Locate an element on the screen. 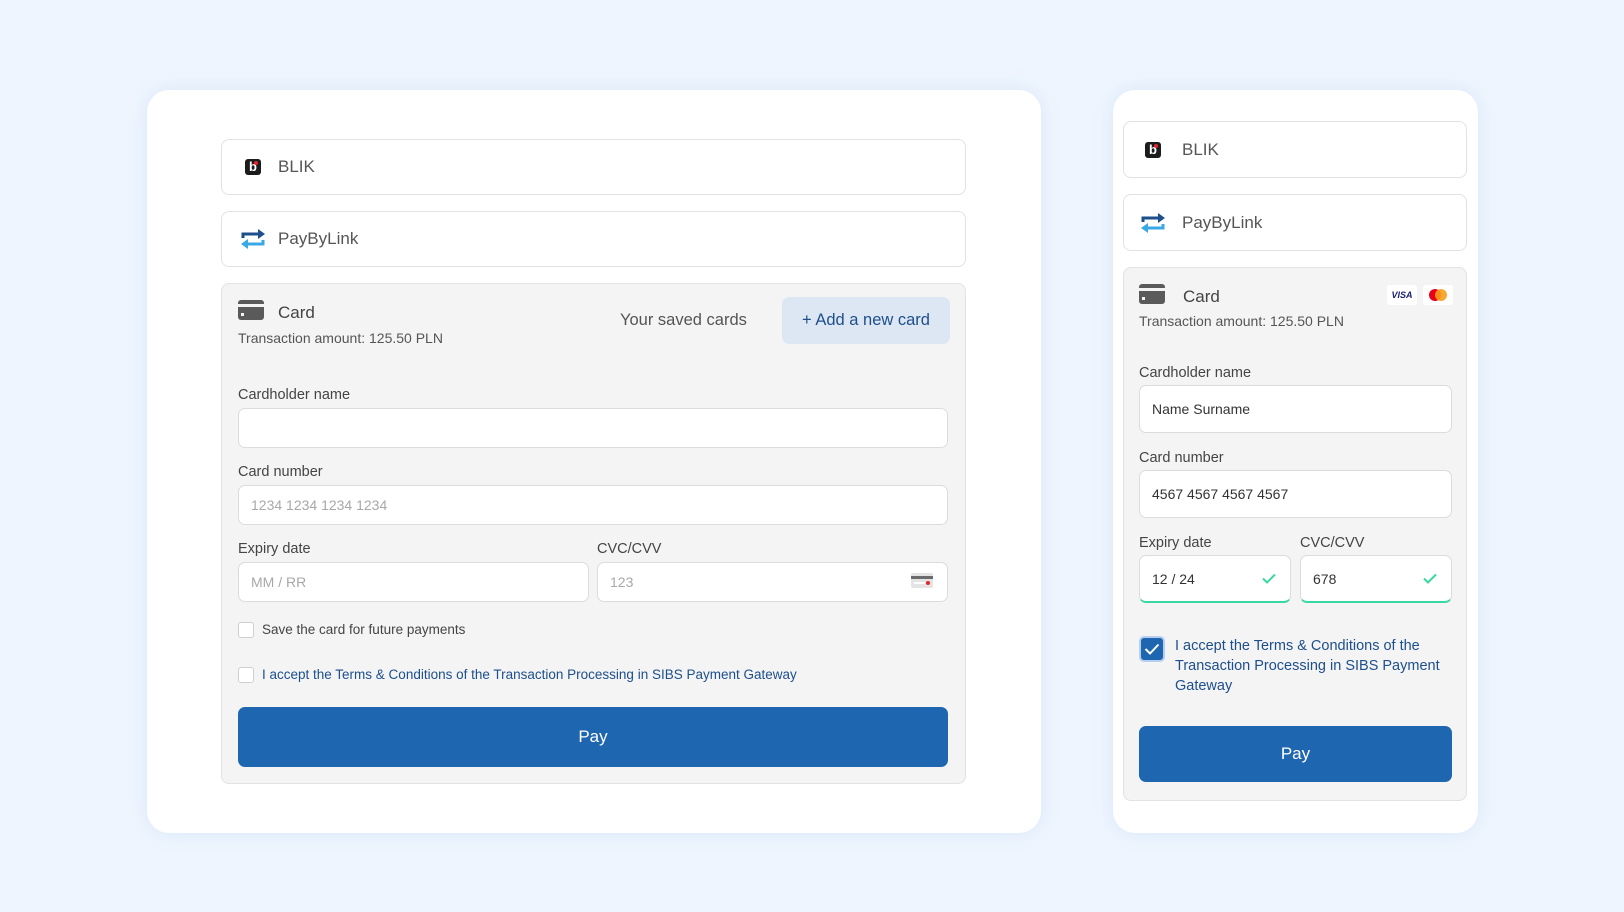  saved-cards-link: Your saved cards is located at coordinates (683, 320).